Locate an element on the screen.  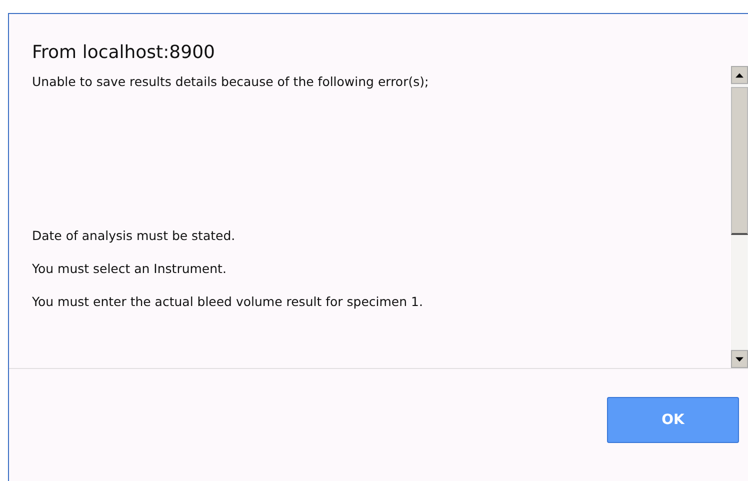
scroll-up-icon is located at coordinates (739, 75).